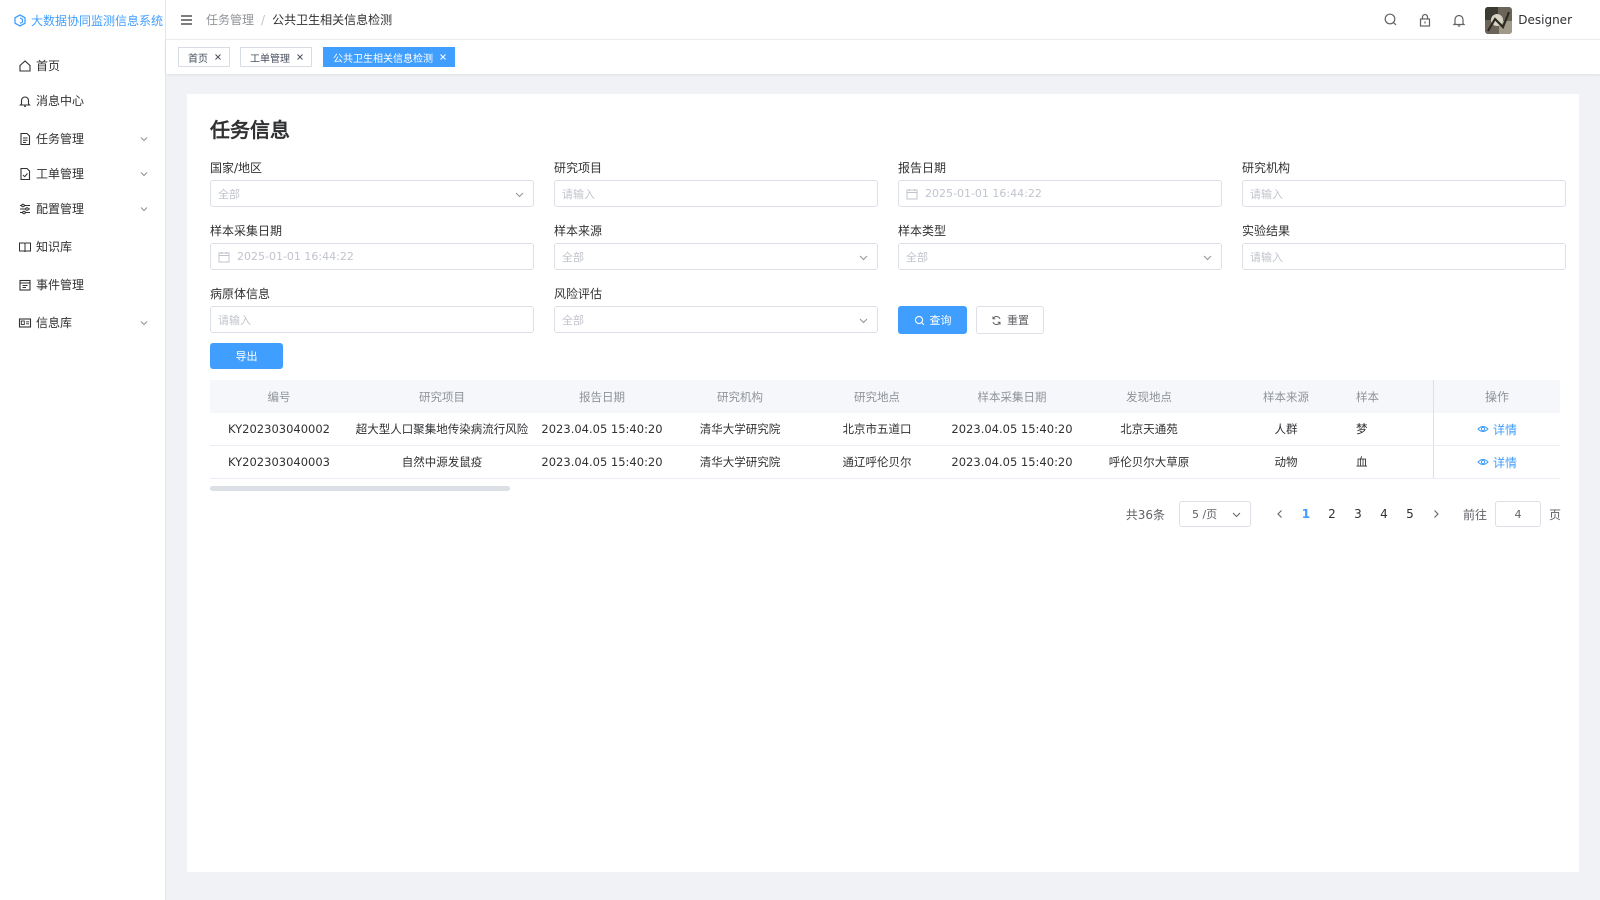  I want to click on home-icon, so click(25, 66).